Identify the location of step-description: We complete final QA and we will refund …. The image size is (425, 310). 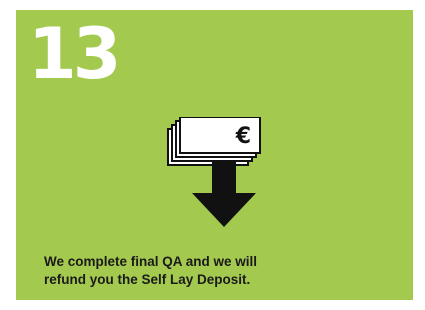
(214, 271).